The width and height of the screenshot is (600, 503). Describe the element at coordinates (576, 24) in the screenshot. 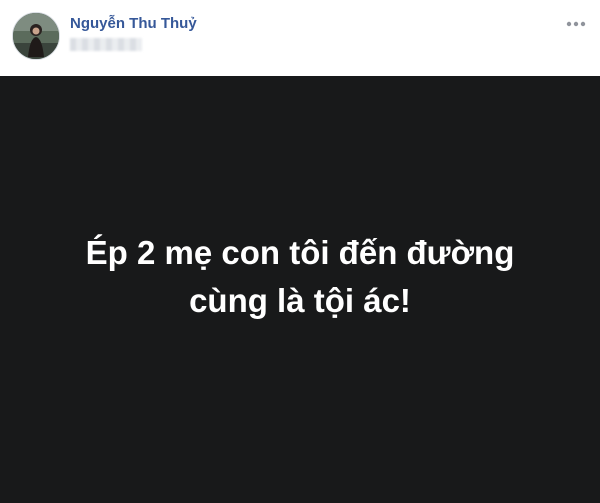

I see `more-options-icon` at that location.